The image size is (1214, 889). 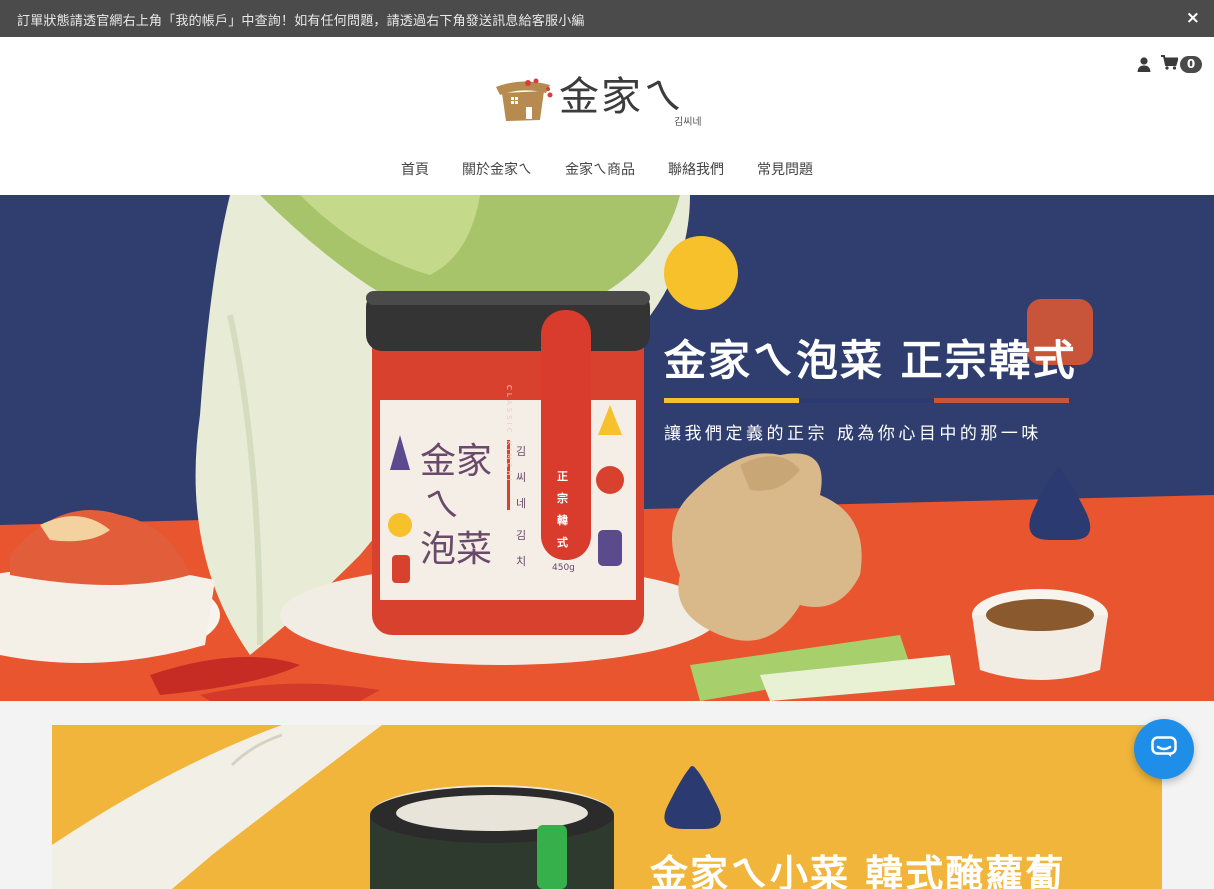 What do you see at coordinates (524, 99) in the screenshot?
I see `logo-house-icon` at bounding box center [524, 99].